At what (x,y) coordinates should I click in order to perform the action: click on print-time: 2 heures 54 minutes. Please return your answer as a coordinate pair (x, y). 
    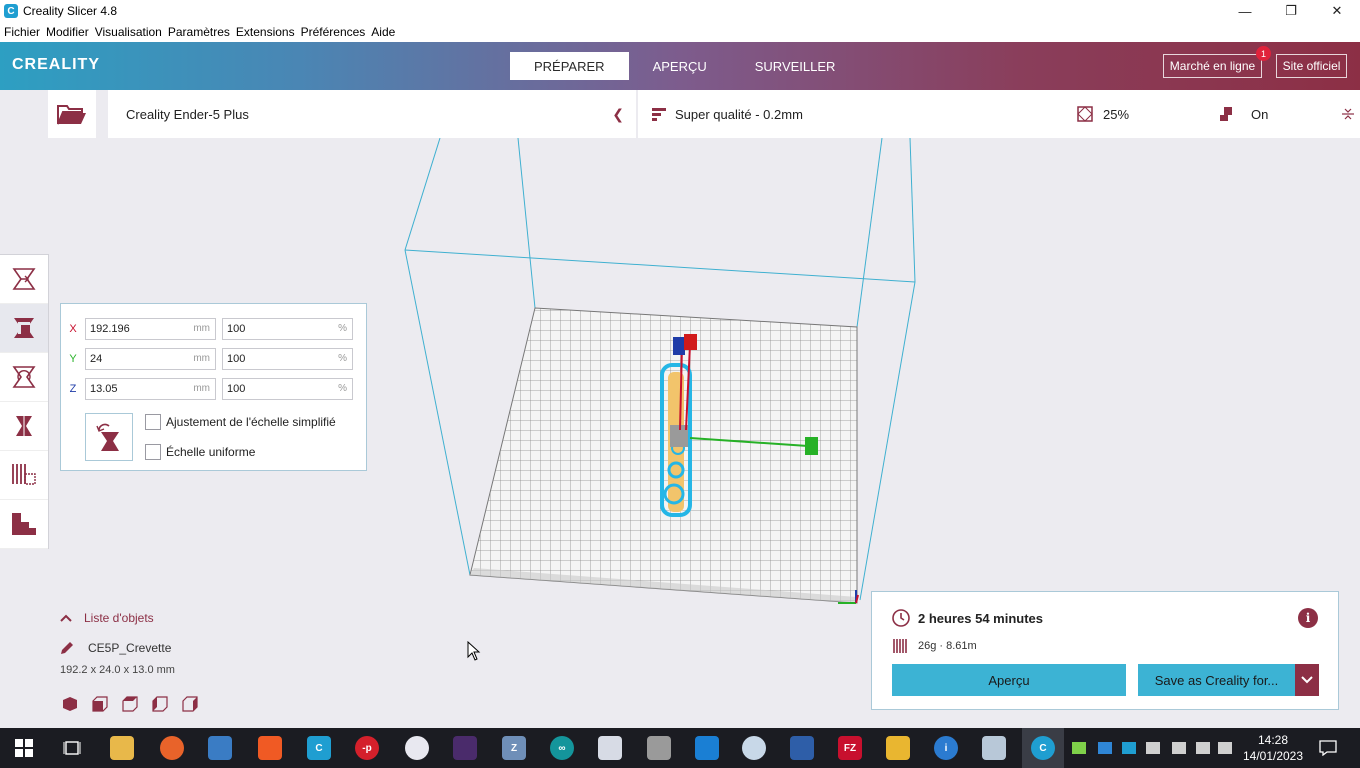
    Looking at the image, I should click on (980, 618).